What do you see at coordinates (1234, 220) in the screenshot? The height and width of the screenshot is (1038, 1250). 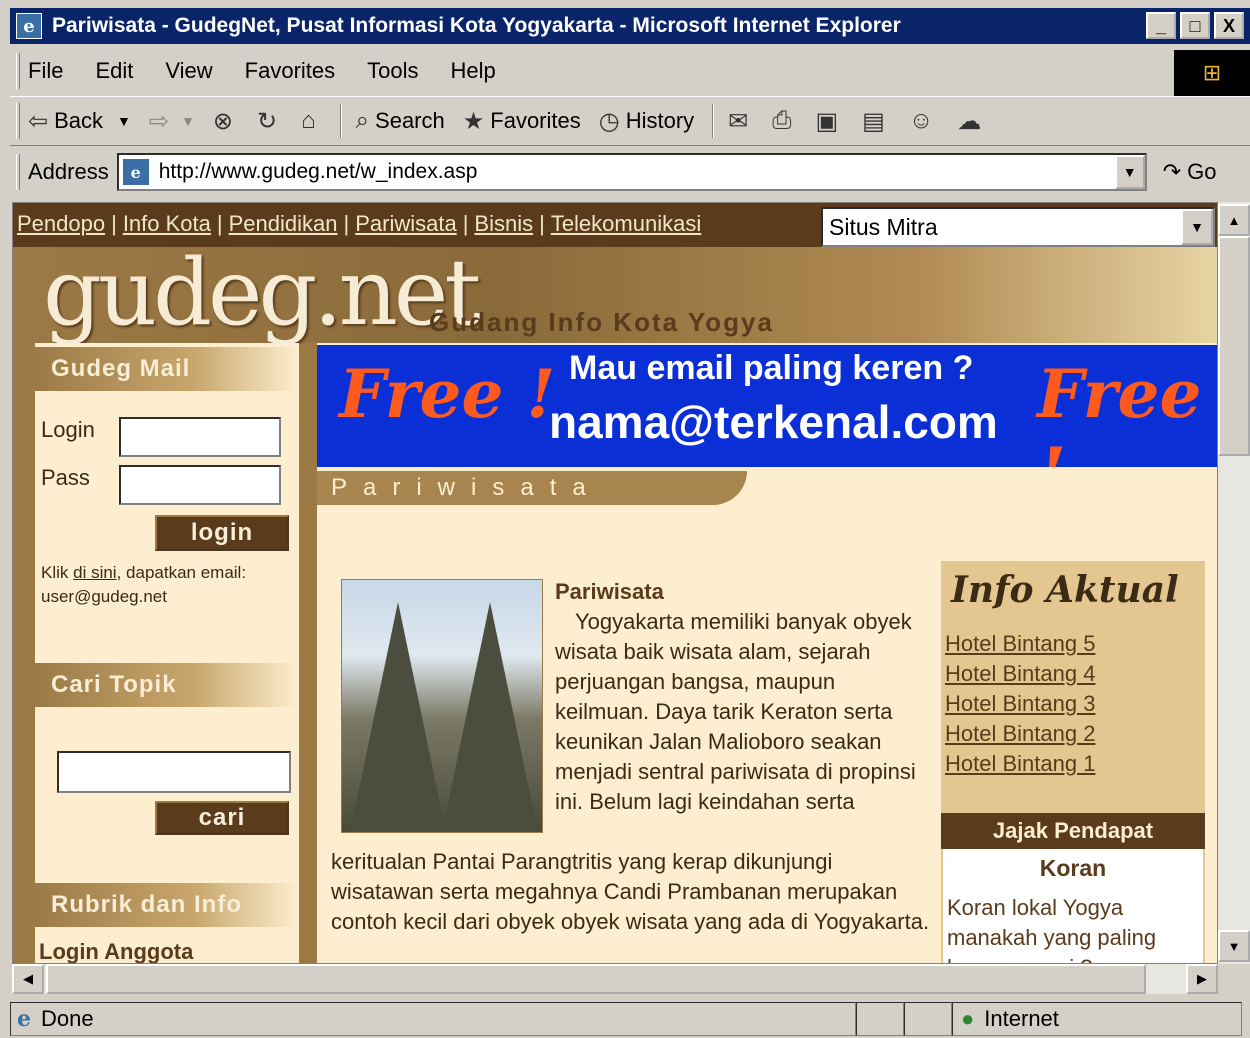 I see `scroll-up-icon: ▲` at bounding box center [1234, 220].